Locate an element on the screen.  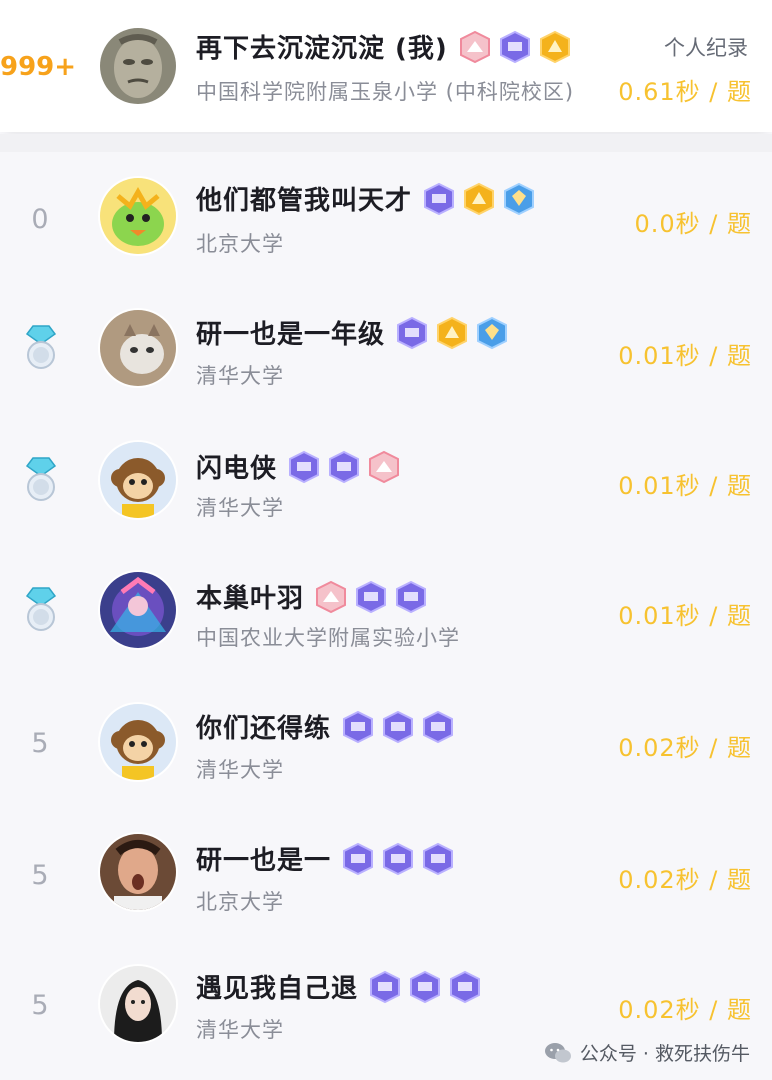
leaderboard-row: 5 你们还得练 清华大学 0.02秒 / 题 is located at coordinates (386, 740).